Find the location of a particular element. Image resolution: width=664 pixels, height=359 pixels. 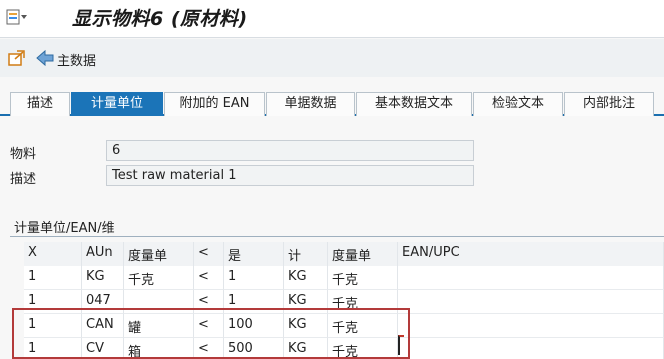

material-field: 6 is located at coordinates (290, 150).